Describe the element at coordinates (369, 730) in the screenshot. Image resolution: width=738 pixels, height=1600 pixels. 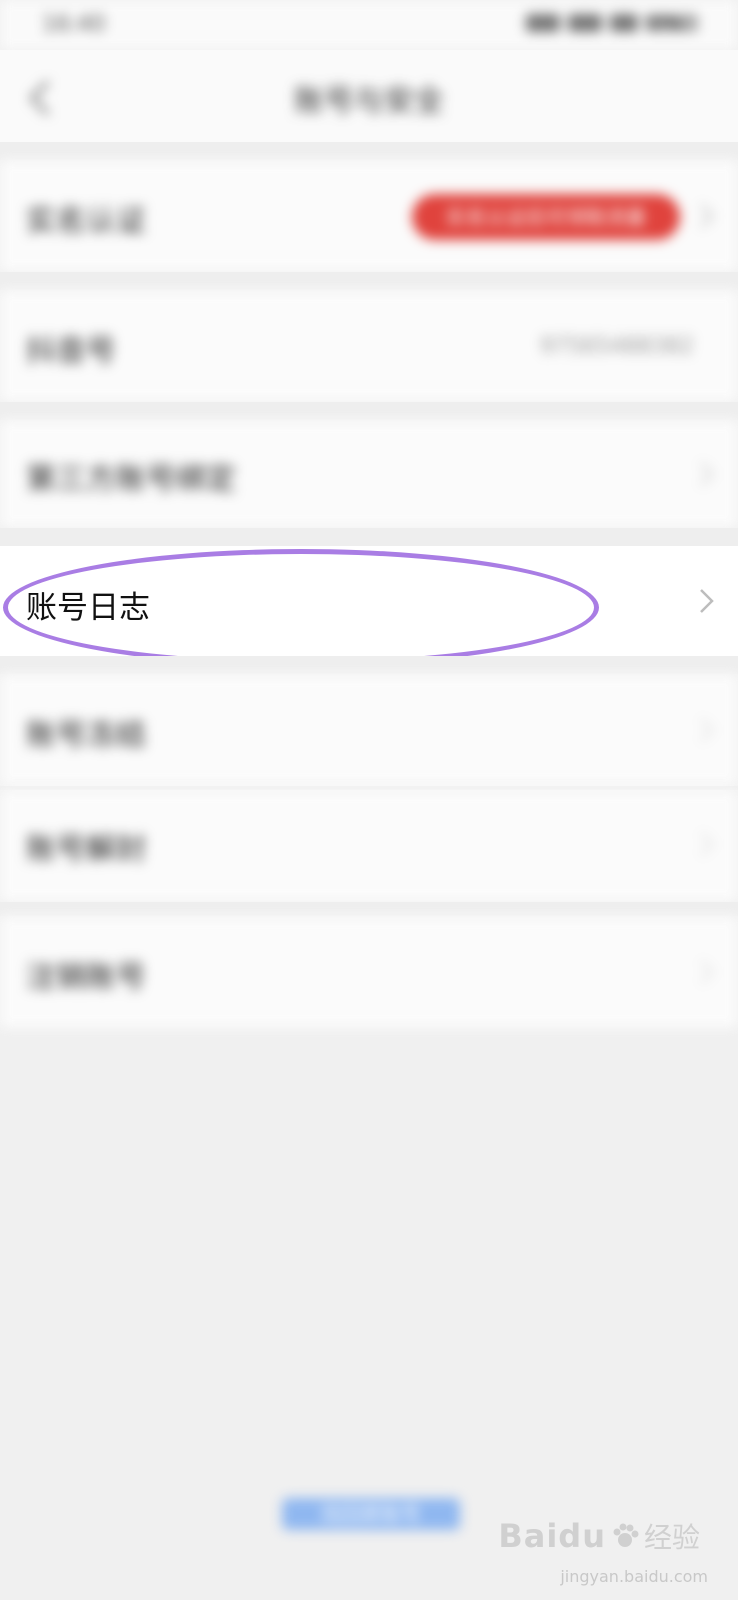
I see `freeze-row: 账号冻结` at that location.